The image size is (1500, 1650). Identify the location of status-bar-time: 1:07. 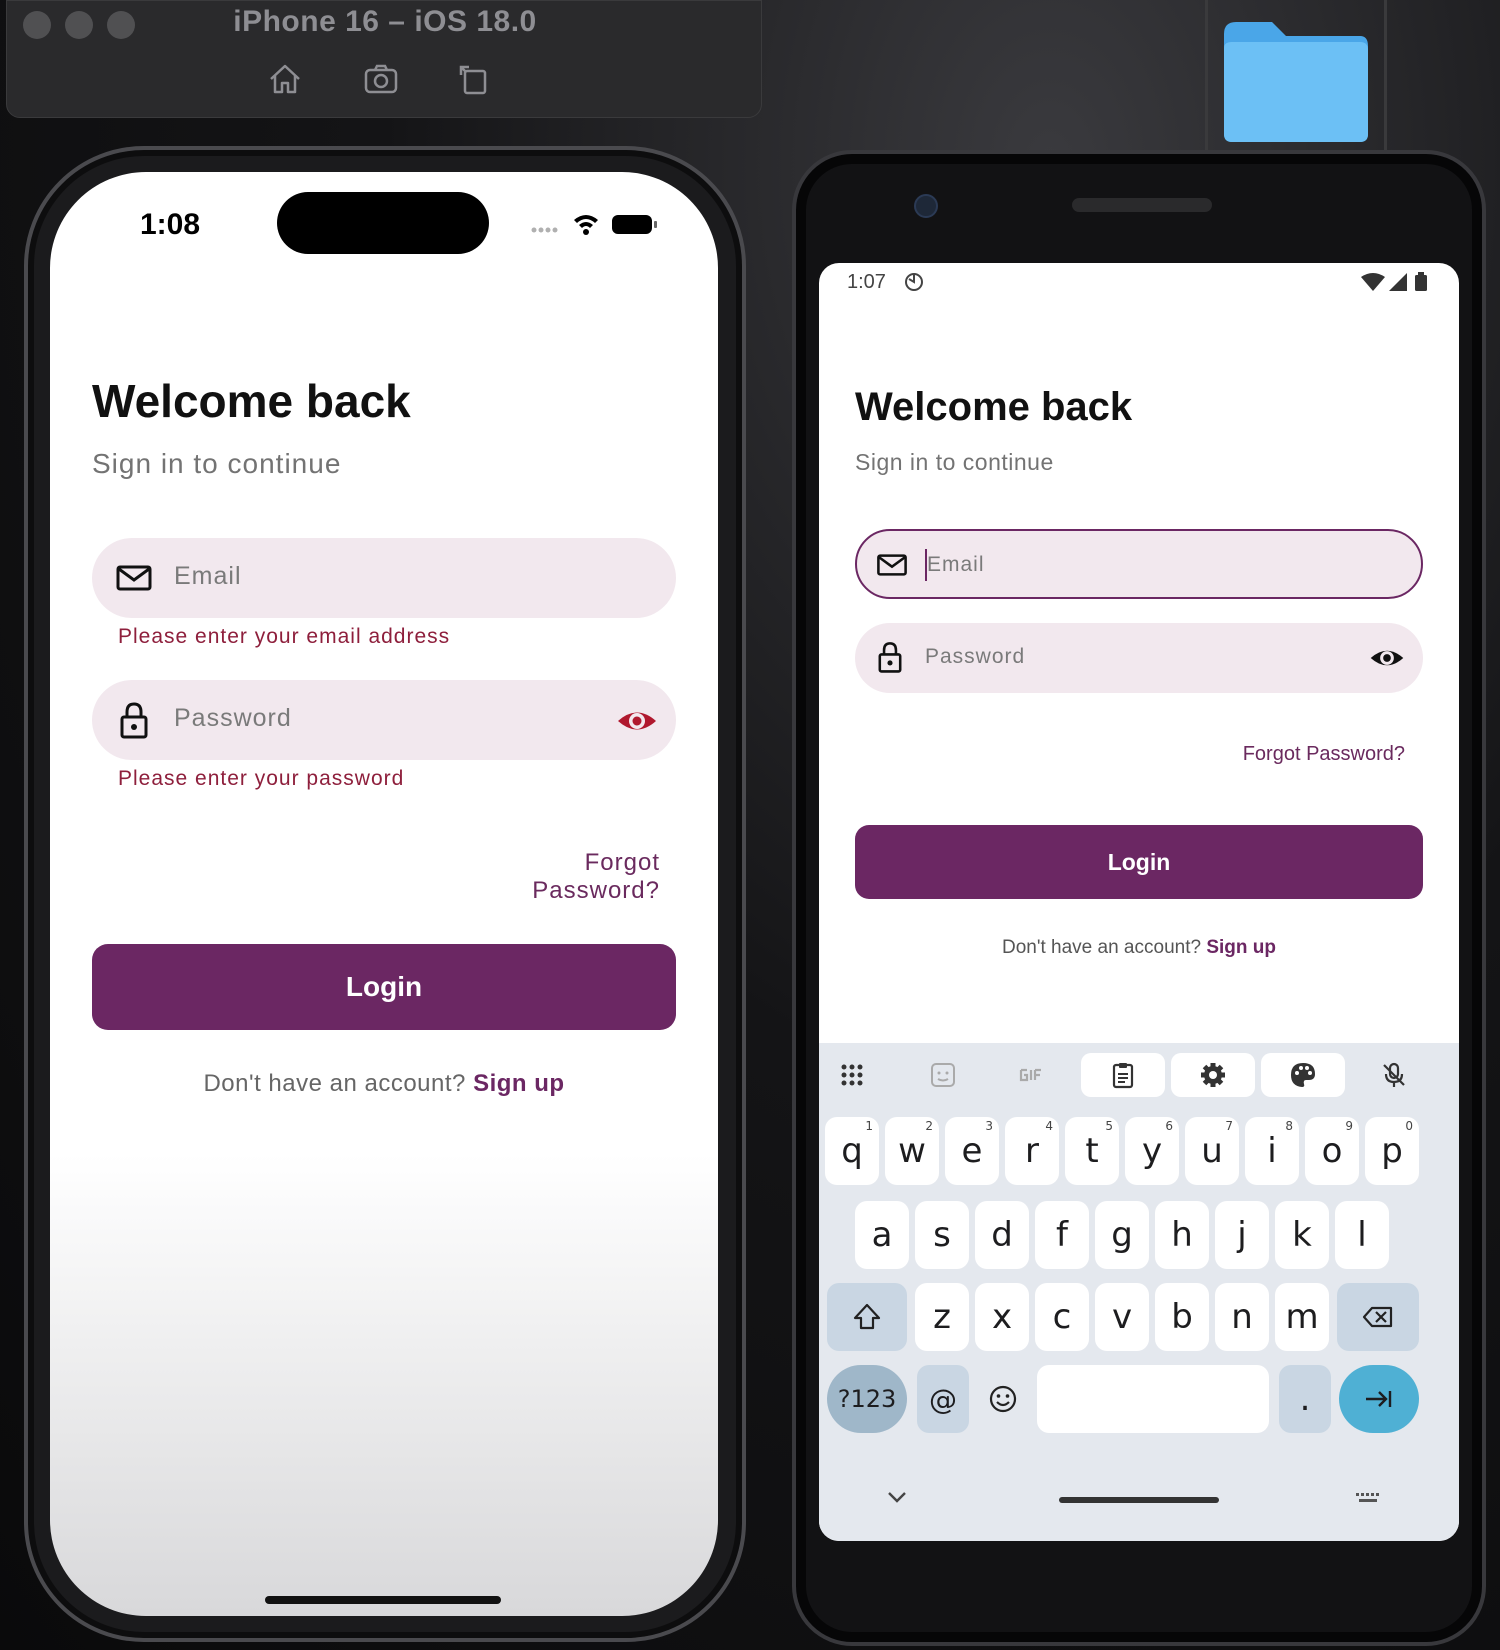
(866, 282).